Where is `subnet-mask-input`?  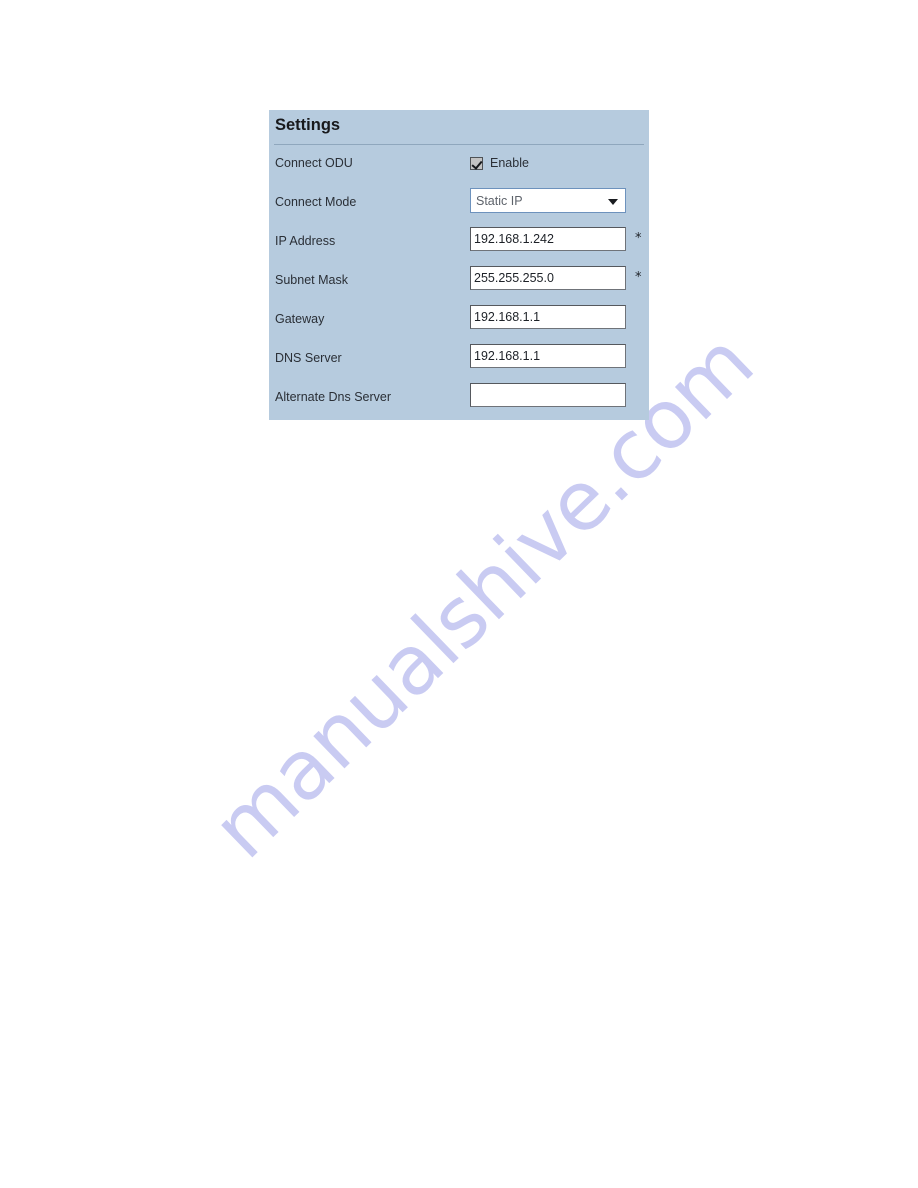
subnet-mask-input is located at coordinates (548, 278).